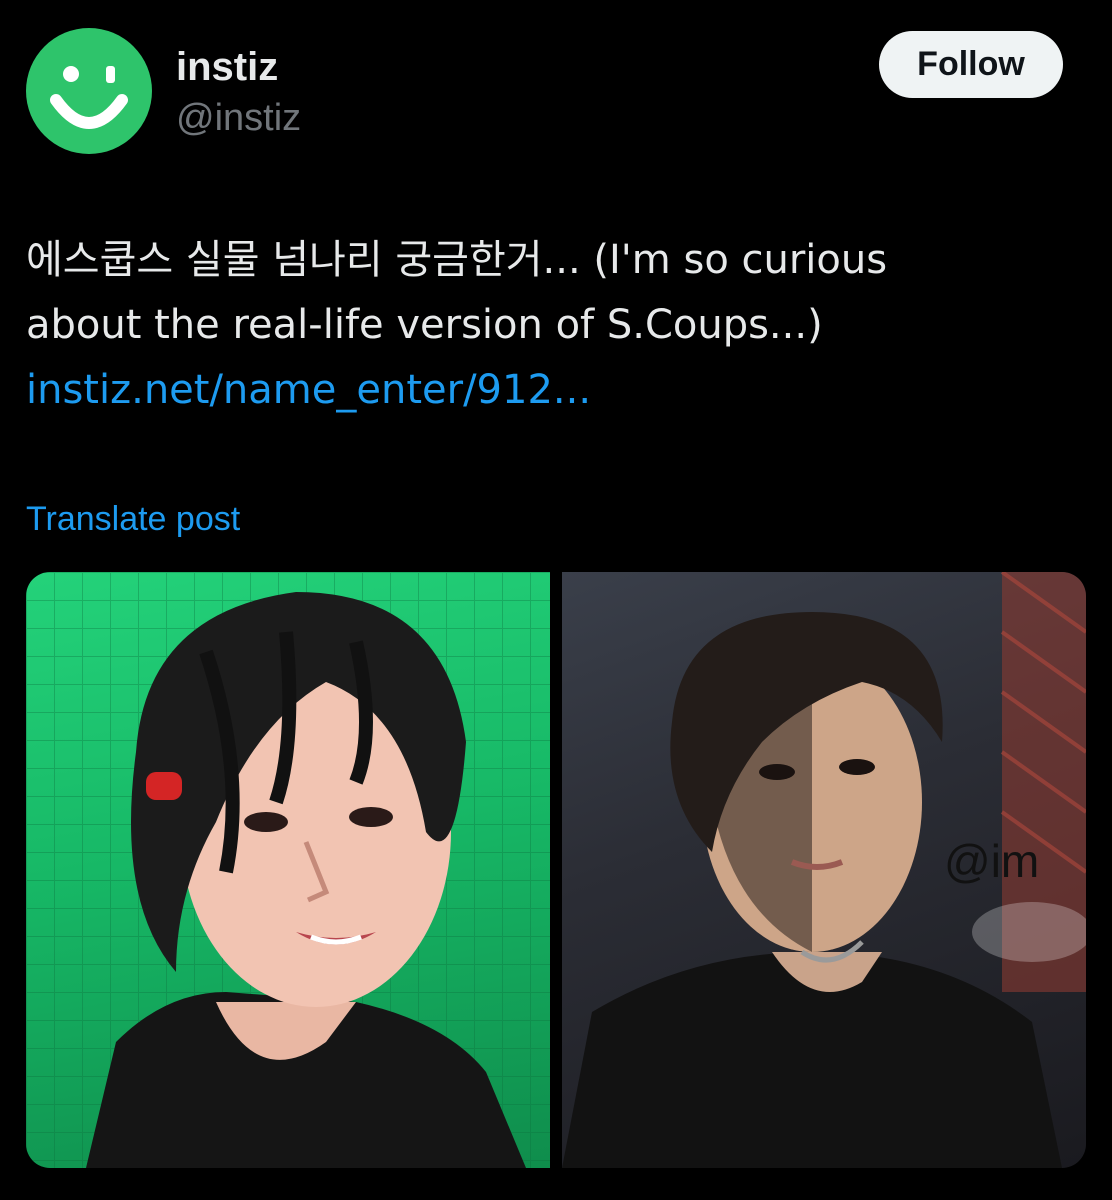 This screenshot has height=1200, width=1112. I want to click on avatar, so click(89, 91).